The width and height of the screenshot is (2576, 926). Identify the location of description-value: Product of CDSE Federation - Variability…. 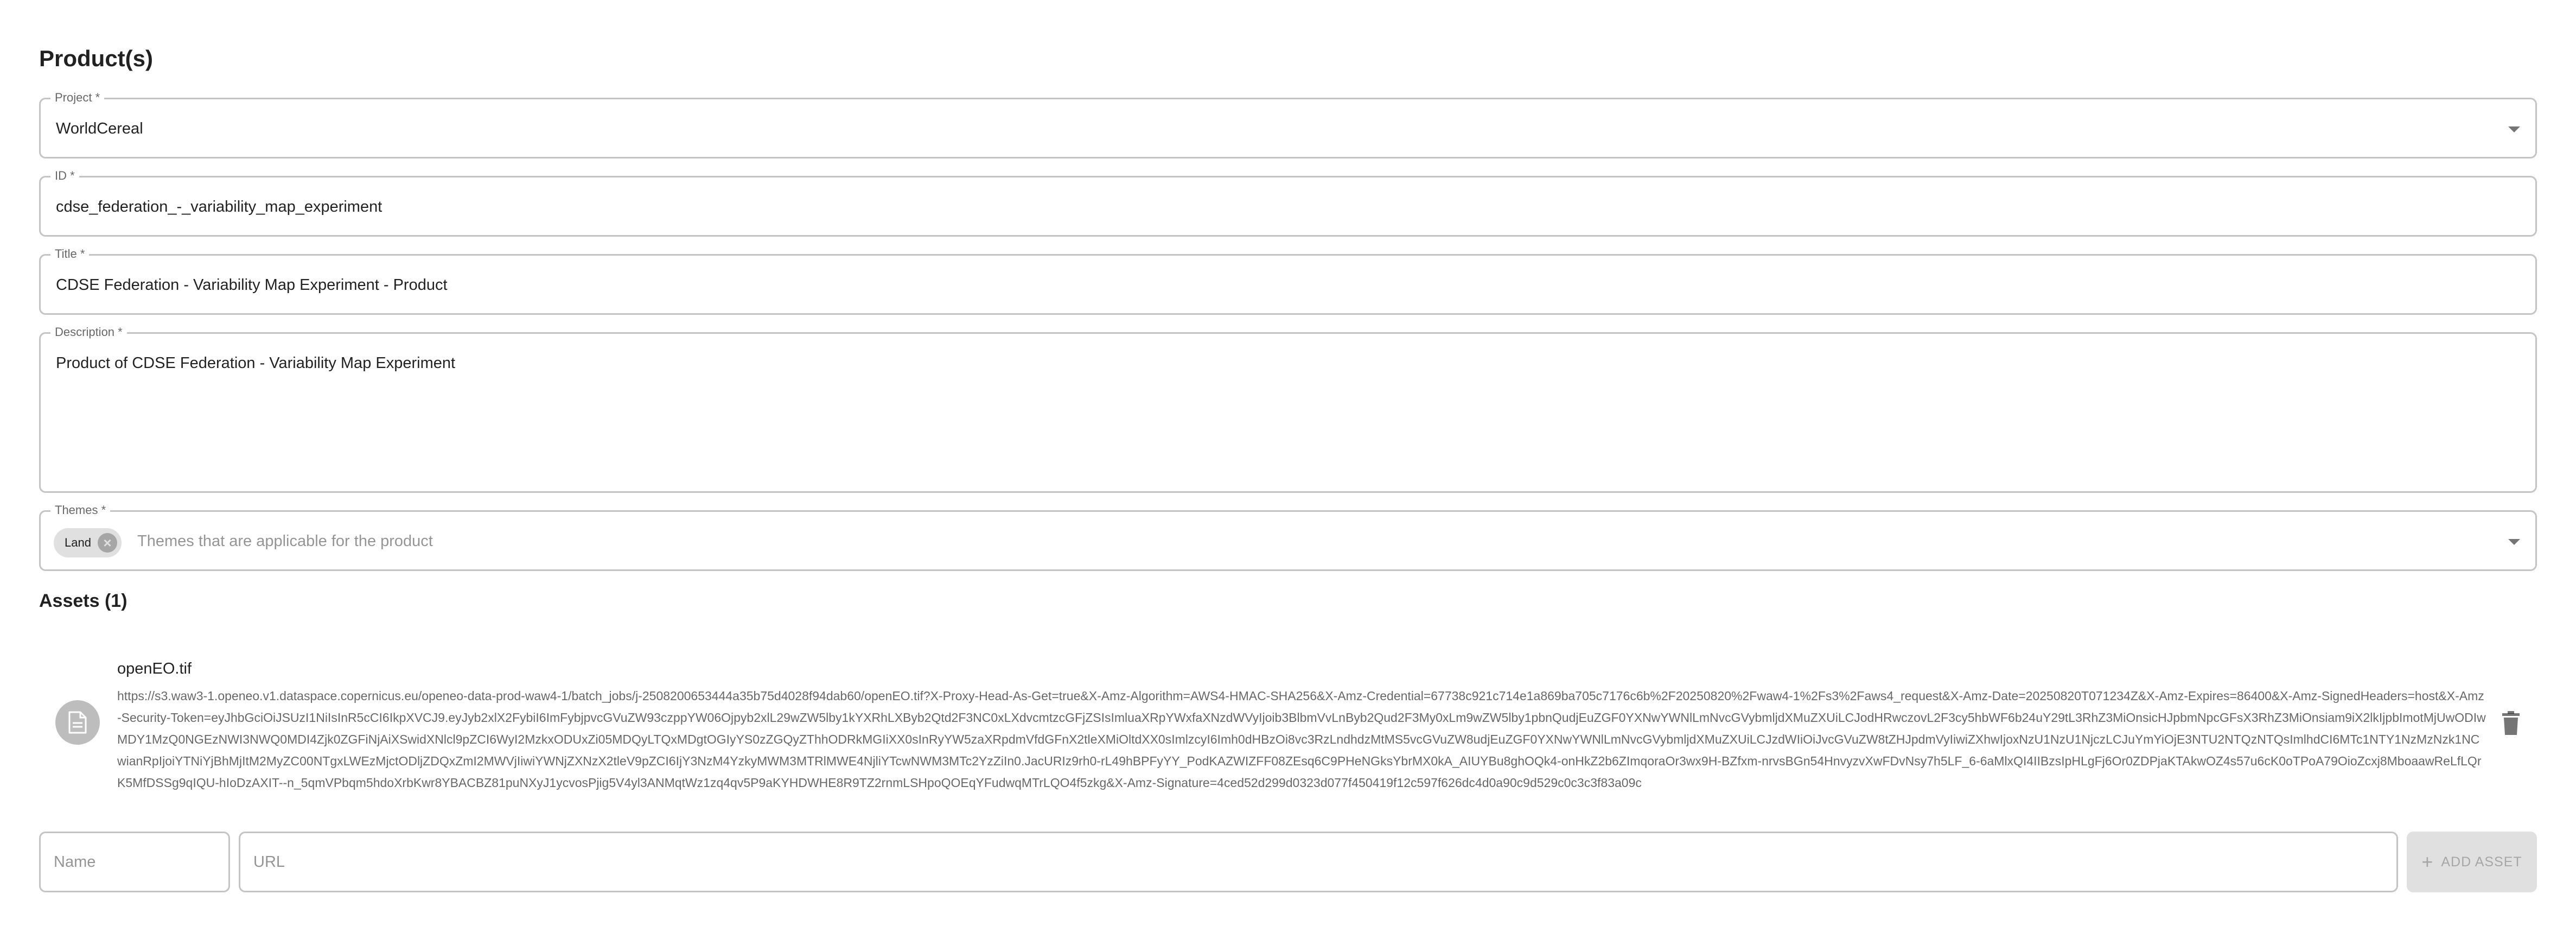
(255, 363).